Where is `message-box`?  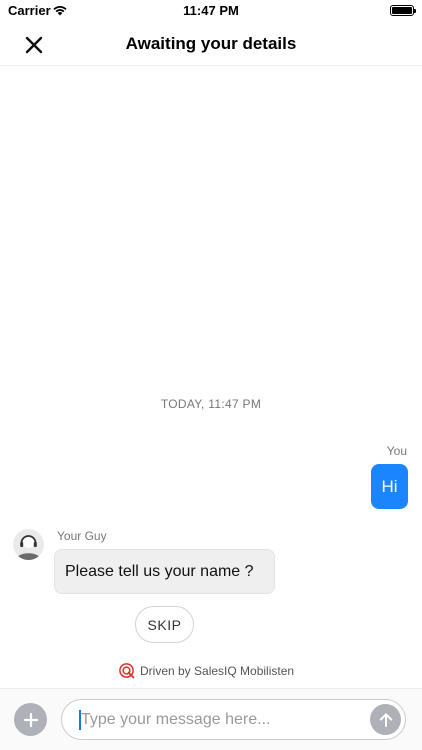 message-box is located at coordinates (233, 719).